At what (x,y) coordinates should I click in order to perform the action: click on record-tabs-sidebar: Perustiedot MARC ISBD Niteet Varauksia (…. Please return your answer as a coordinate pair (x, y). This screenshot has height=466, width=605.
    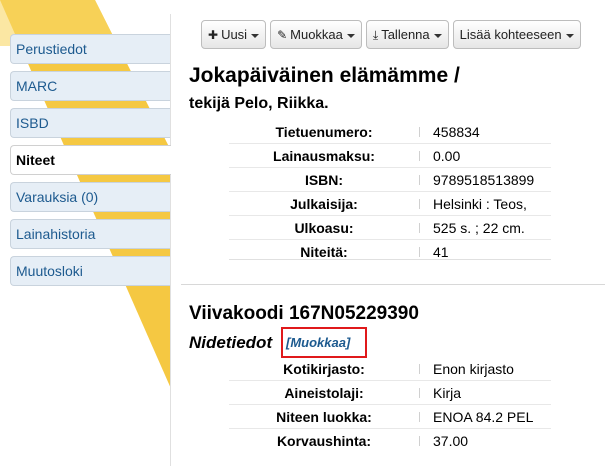
    Looking at the image, I should click on (90, 163).